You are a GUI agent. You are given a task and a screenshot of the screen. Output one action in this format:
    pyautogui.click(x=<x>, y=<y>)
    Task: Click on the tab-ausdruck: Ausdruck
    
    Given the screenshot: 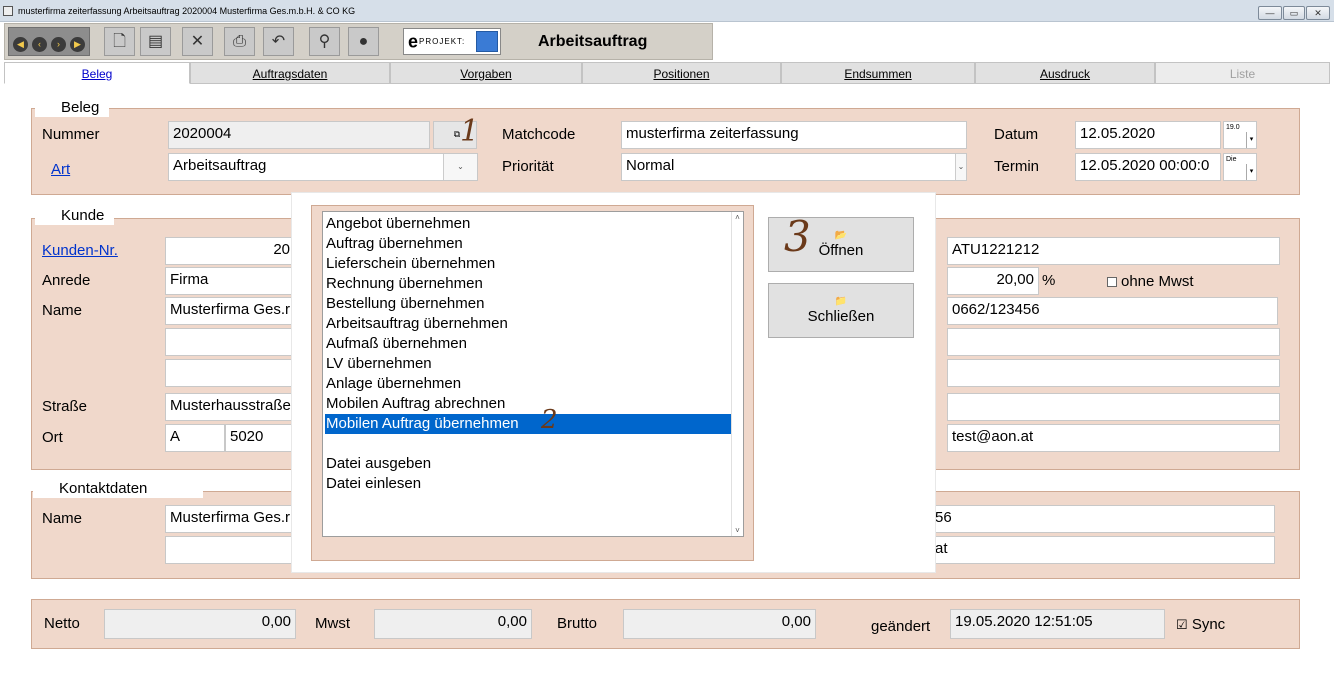 What is the action you would take?
    pyautogui.click(x=1065, y=73)
    